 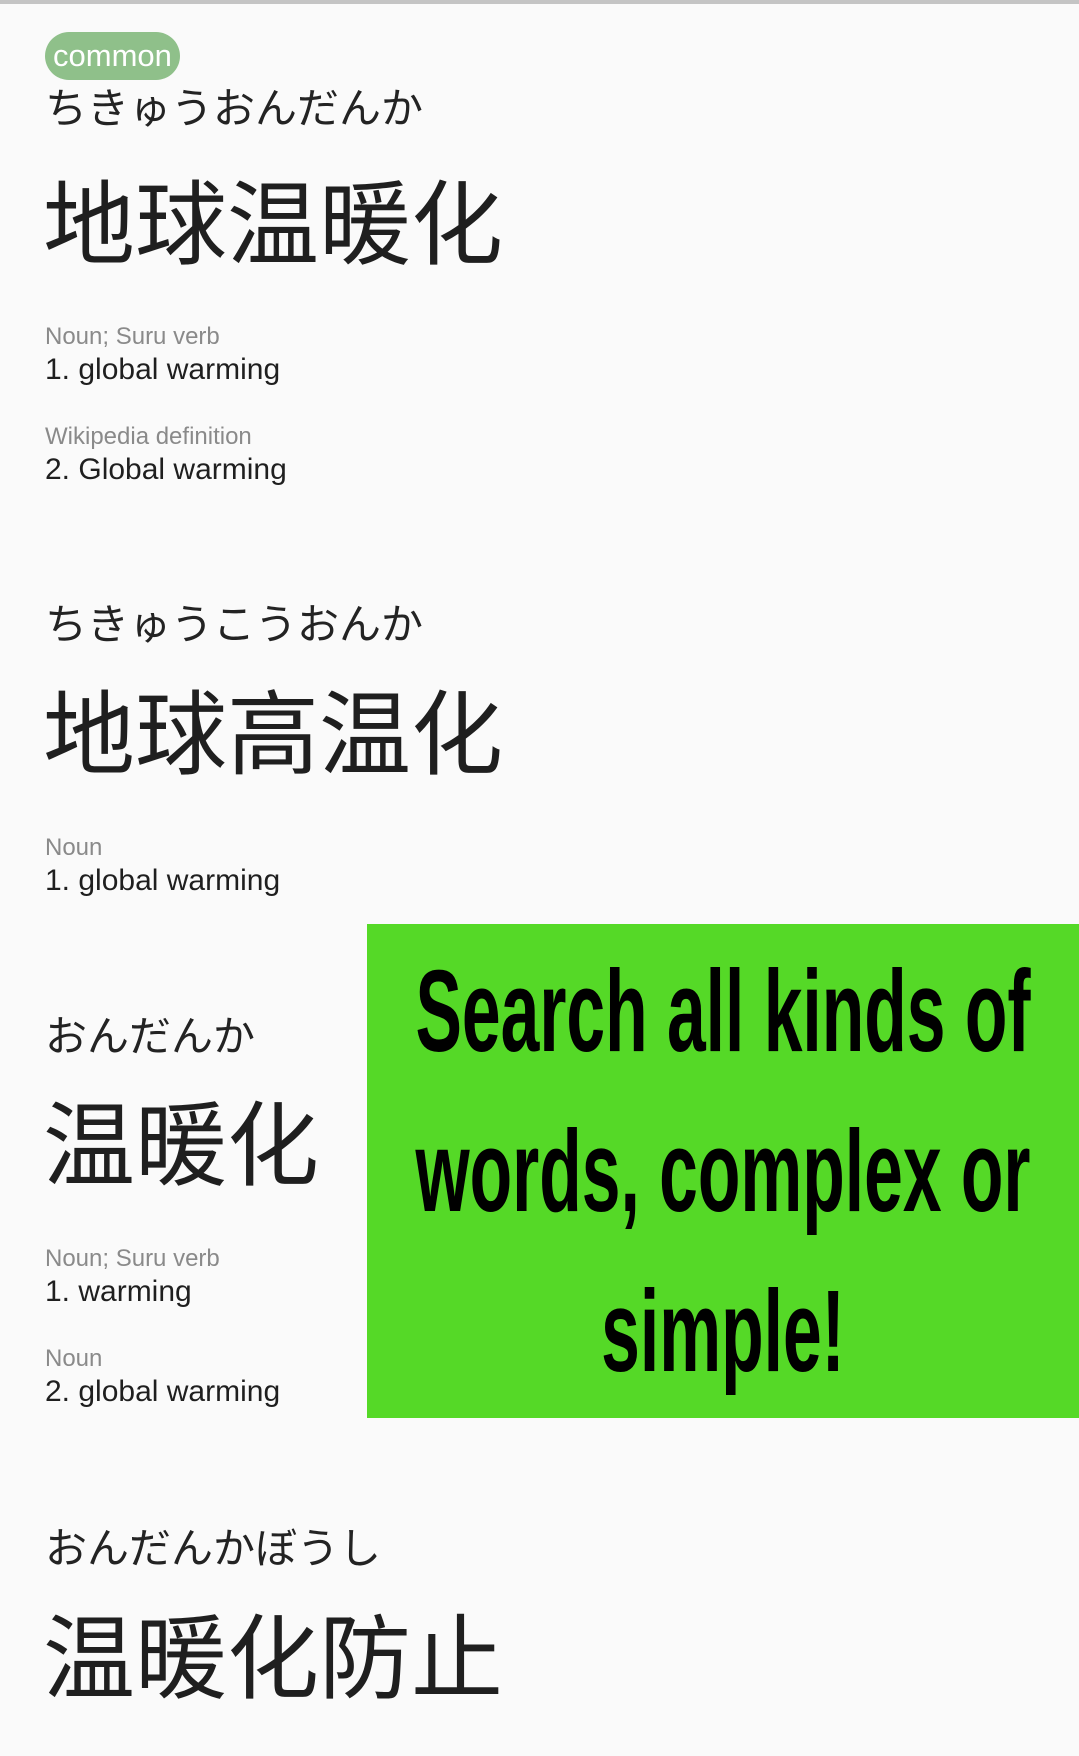 What do you see at coordinates (148, 436) in the screenshot?
I see `part-of-speech: Wikipedia definition` at bounding box center [148, 436].